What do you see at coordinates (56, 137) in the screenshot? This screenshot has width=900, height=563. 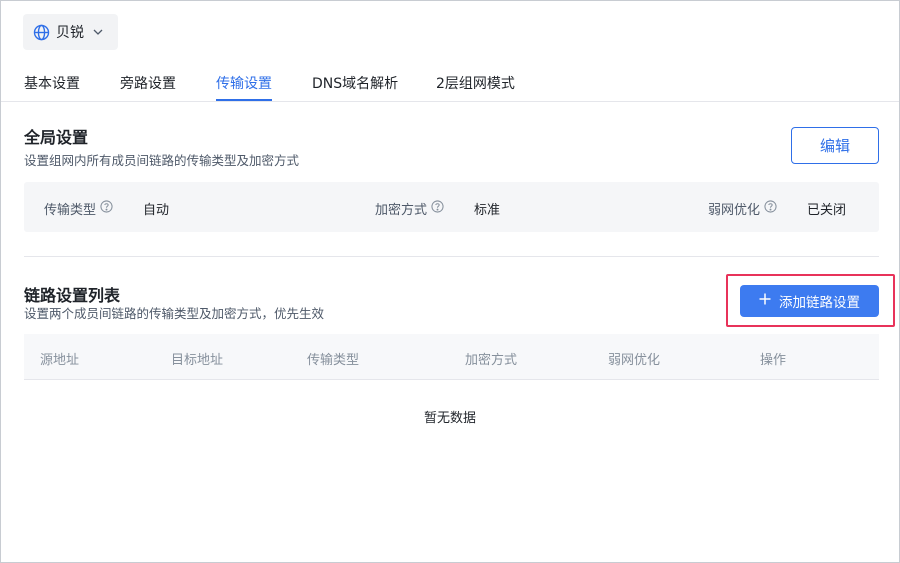 I see `global-settings-title: 全局设置` at bounding box center [56, 137].